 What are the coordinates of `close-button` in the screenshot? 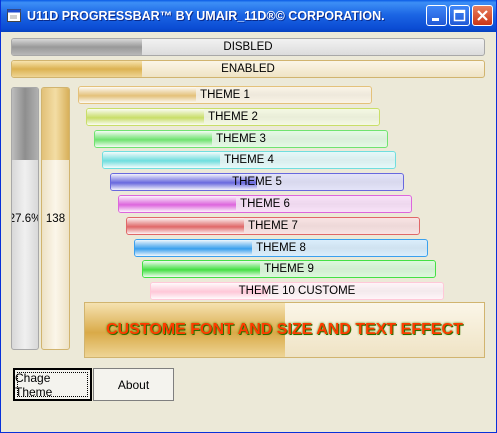 It's located at (482, 15).